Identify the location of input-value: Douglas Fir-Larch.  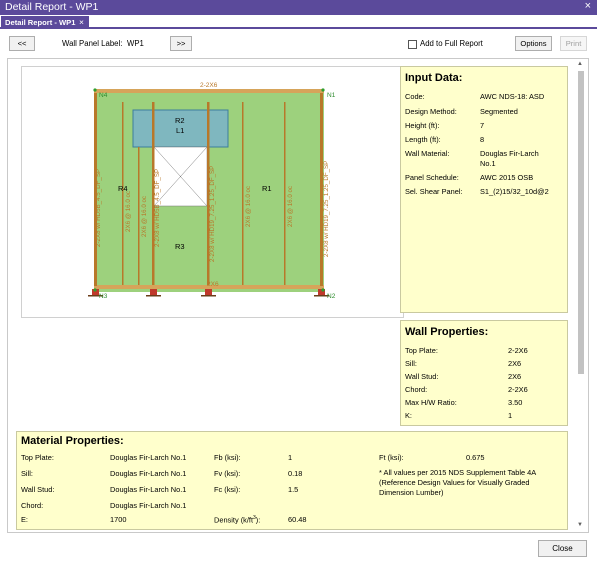
(509, 153).